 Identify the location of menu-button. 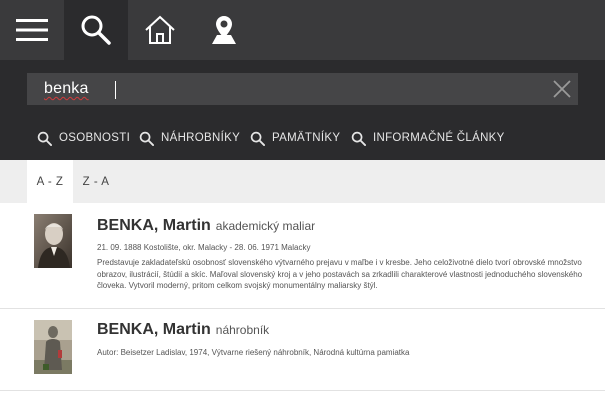
(32, 30).